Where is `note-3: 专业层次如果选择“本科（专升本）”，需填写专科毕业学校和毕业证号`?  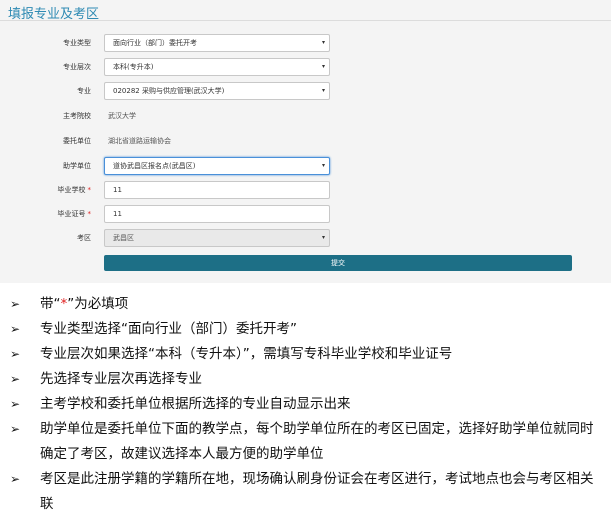
note-3: 专业层次如果选择“本科（专升本）”，需填写专科毕业学校和毕业证号 is located at coordinates (246, 354).